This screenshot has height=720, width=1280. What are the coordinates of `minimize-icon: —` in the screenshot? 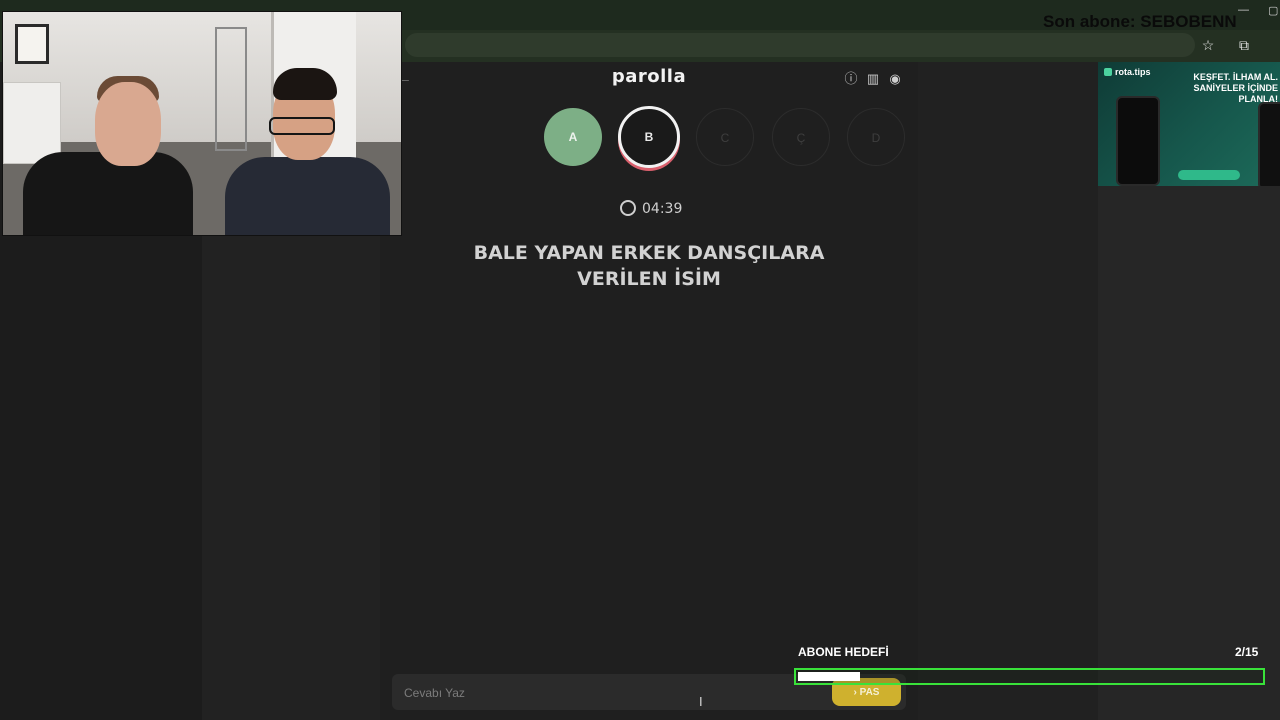 It's located at (1243, 10).